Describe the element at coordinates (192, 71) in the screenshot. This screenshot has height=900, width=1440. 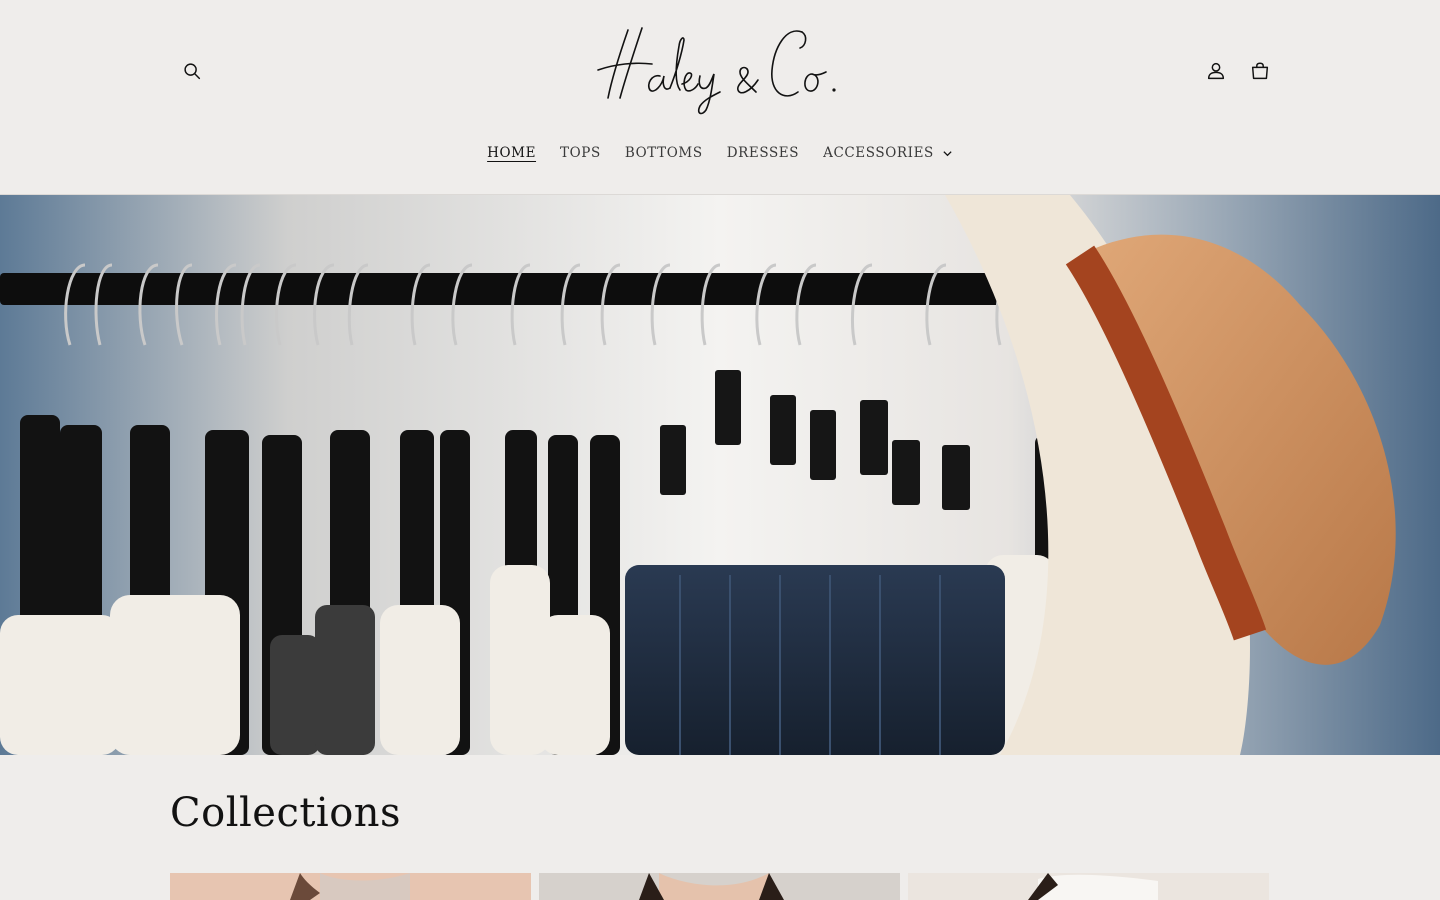
I see `search-icon` at that location.